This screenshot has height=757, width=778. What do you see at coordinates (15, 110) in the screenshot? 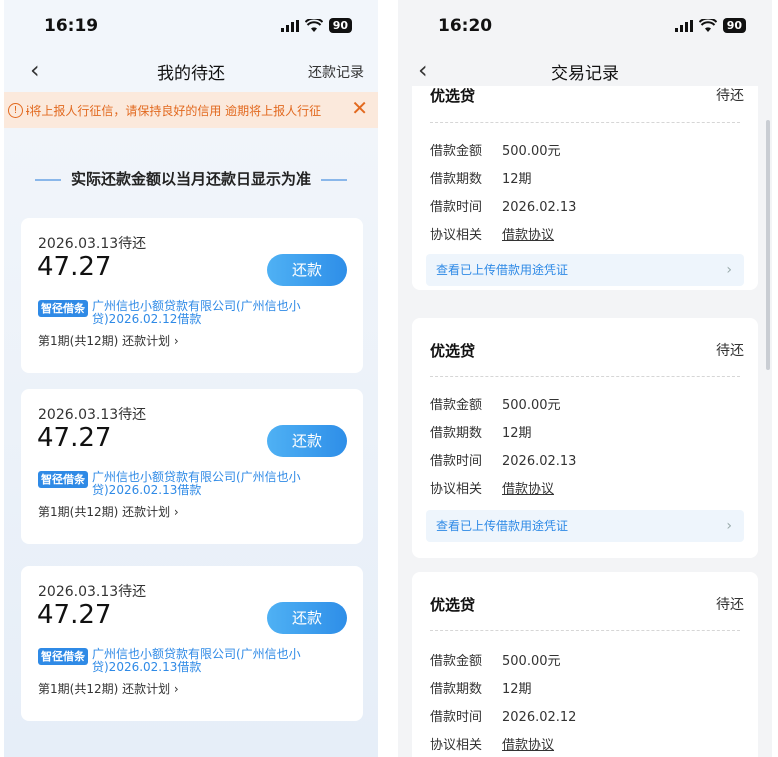
I see `warning-icon: !` at bounding box center [15, 110].